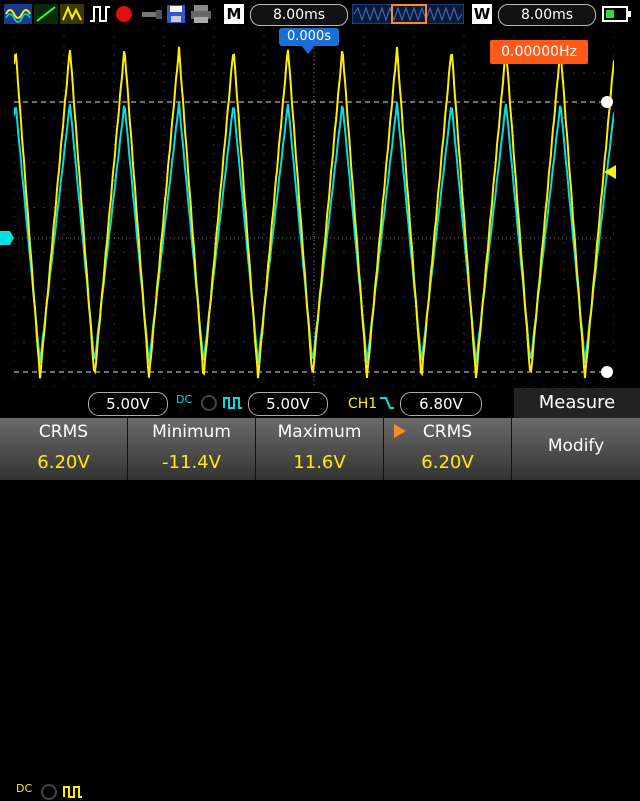 This screenshot has height=801, width=640. What do you see at coordinates (607, 102) in the screenshot?
I see `cursor-s-marker` at bounding box center [607, 102].